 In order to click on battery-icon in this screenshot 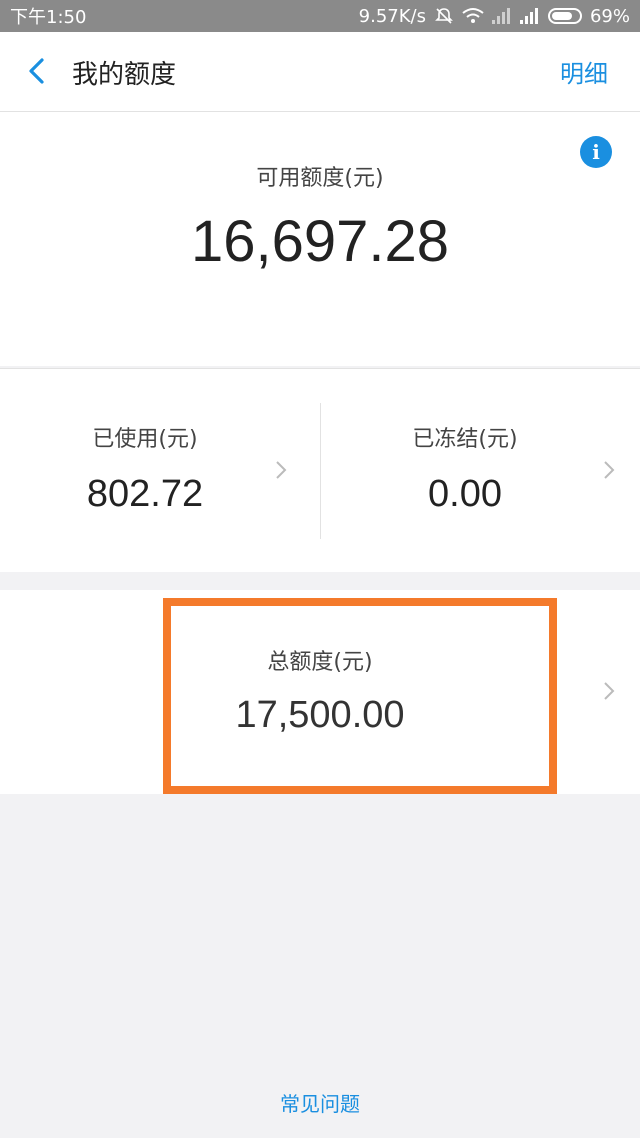, I will do `click(564, 16)`.